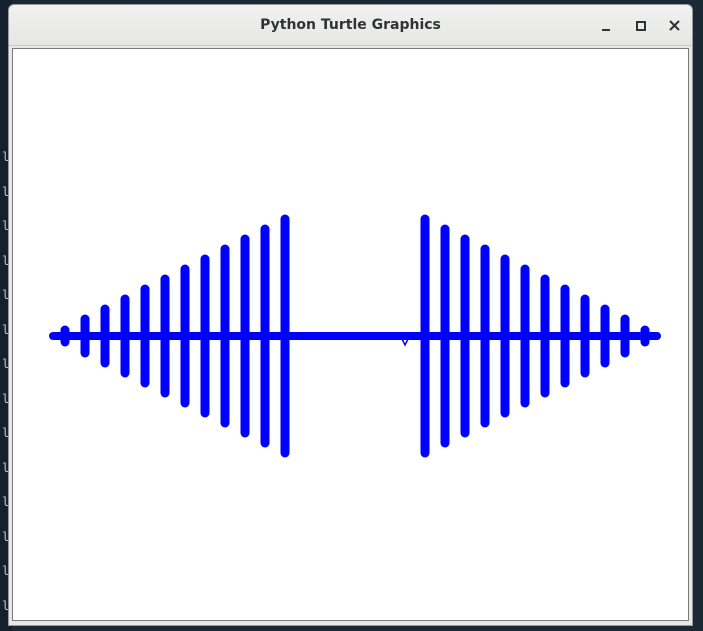  I want to click on maximize-icon, so click(641, 26).